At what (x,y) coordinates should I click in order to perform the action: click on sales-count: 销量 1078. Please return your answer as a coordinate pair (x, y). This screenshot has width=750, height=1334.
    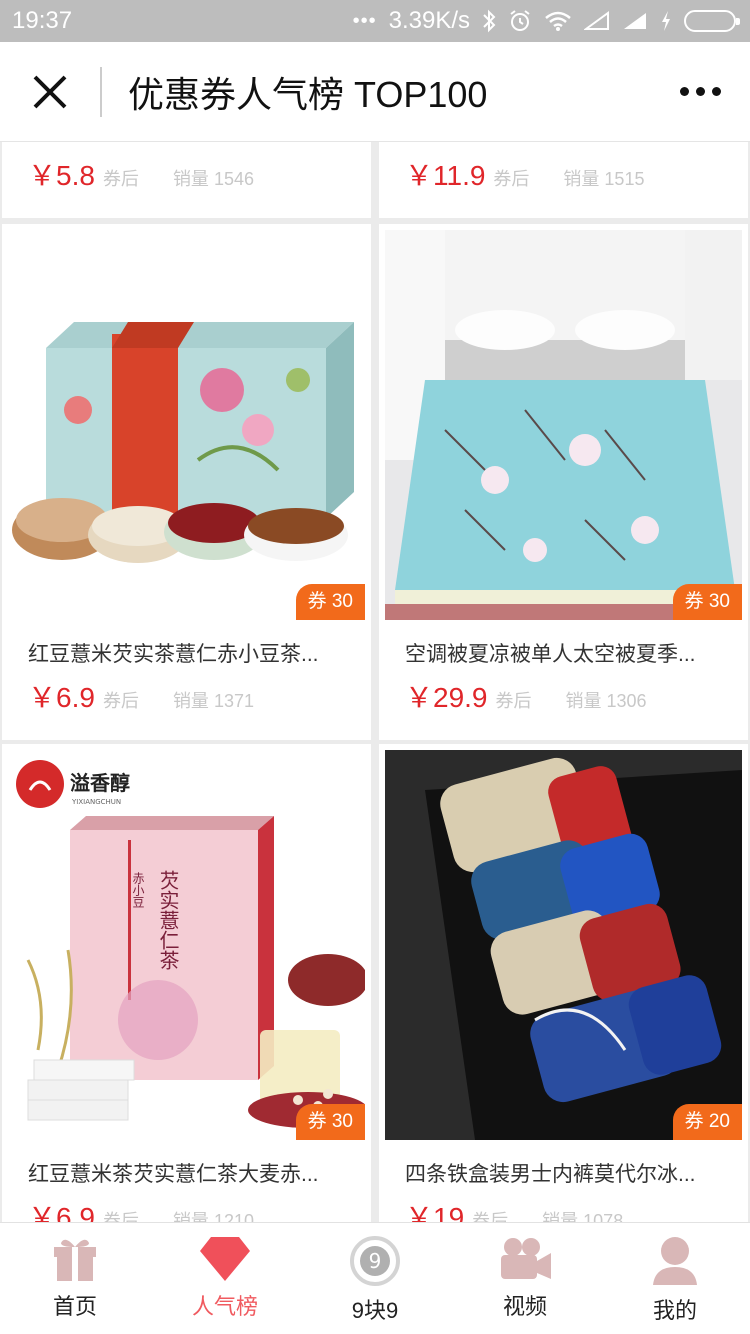
    Looking at the image, I should click on (583, 1216).